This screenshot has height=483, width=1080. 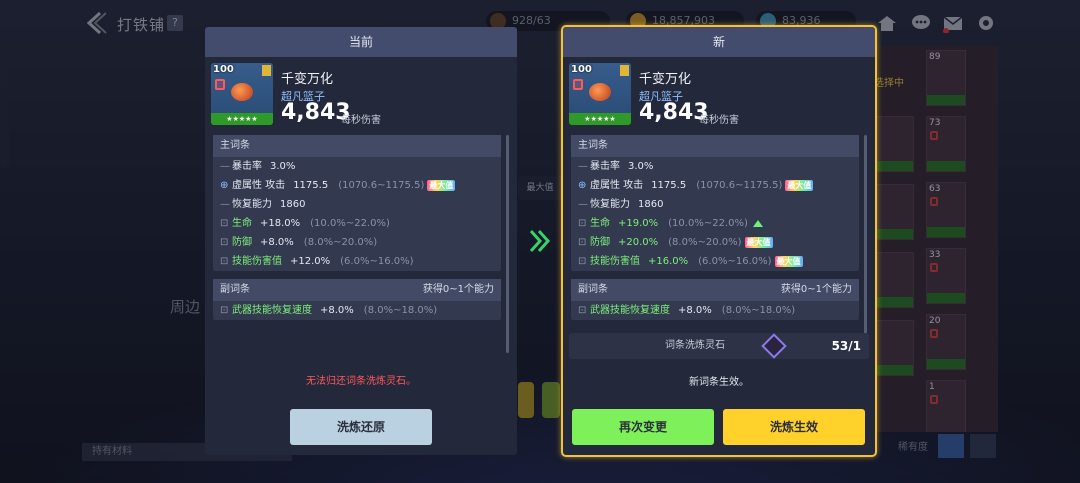 I want to click on stat-row: ⊡ 防御 +20.0% (8.0%~20.0%) 最大值, so click(x=715, y=242).